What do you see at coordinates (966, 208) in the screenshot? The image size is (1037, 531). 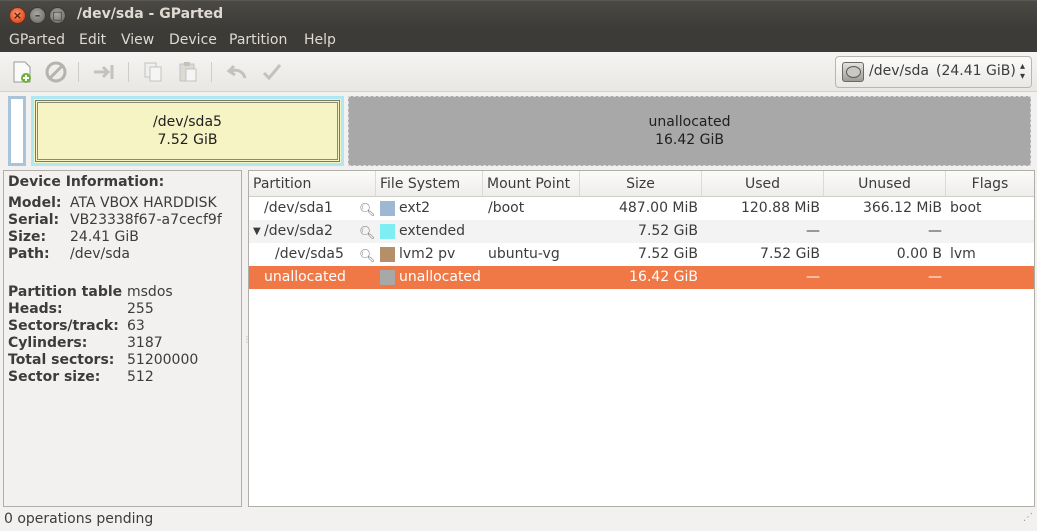 I see `cell-flags: boot` at bounding box center [966, 208].